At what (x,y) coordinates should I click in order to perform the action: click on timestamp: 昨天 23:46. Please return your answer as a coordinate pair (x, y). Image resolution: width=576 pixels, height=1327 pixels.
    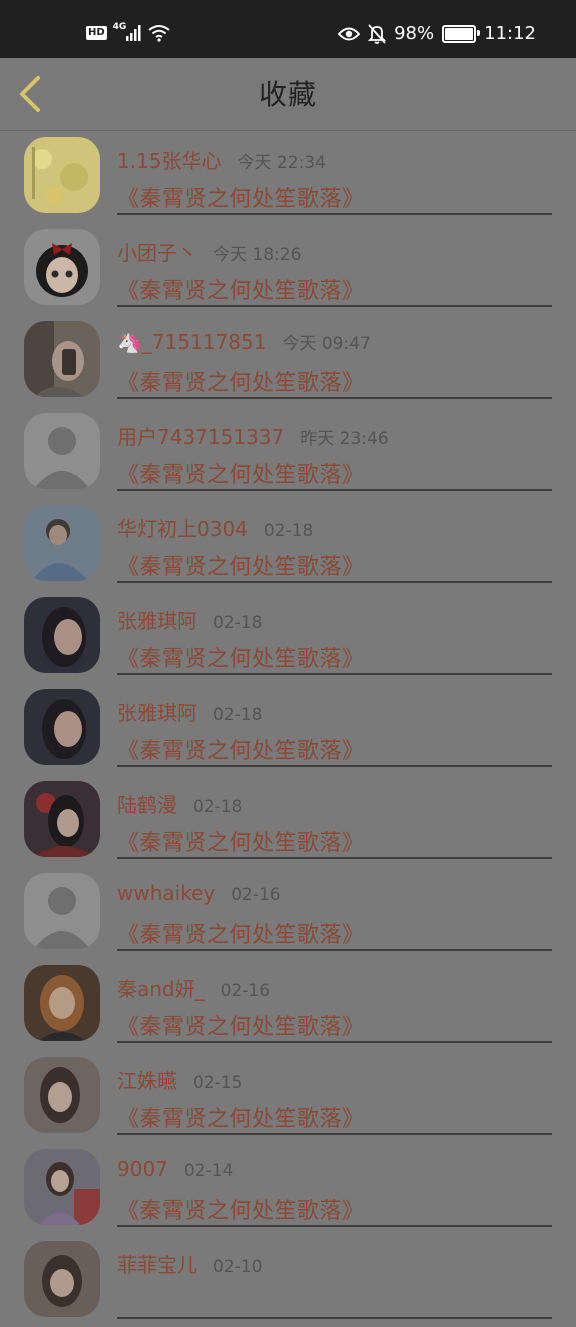
    Looking at the image, I should click on (344, 439).